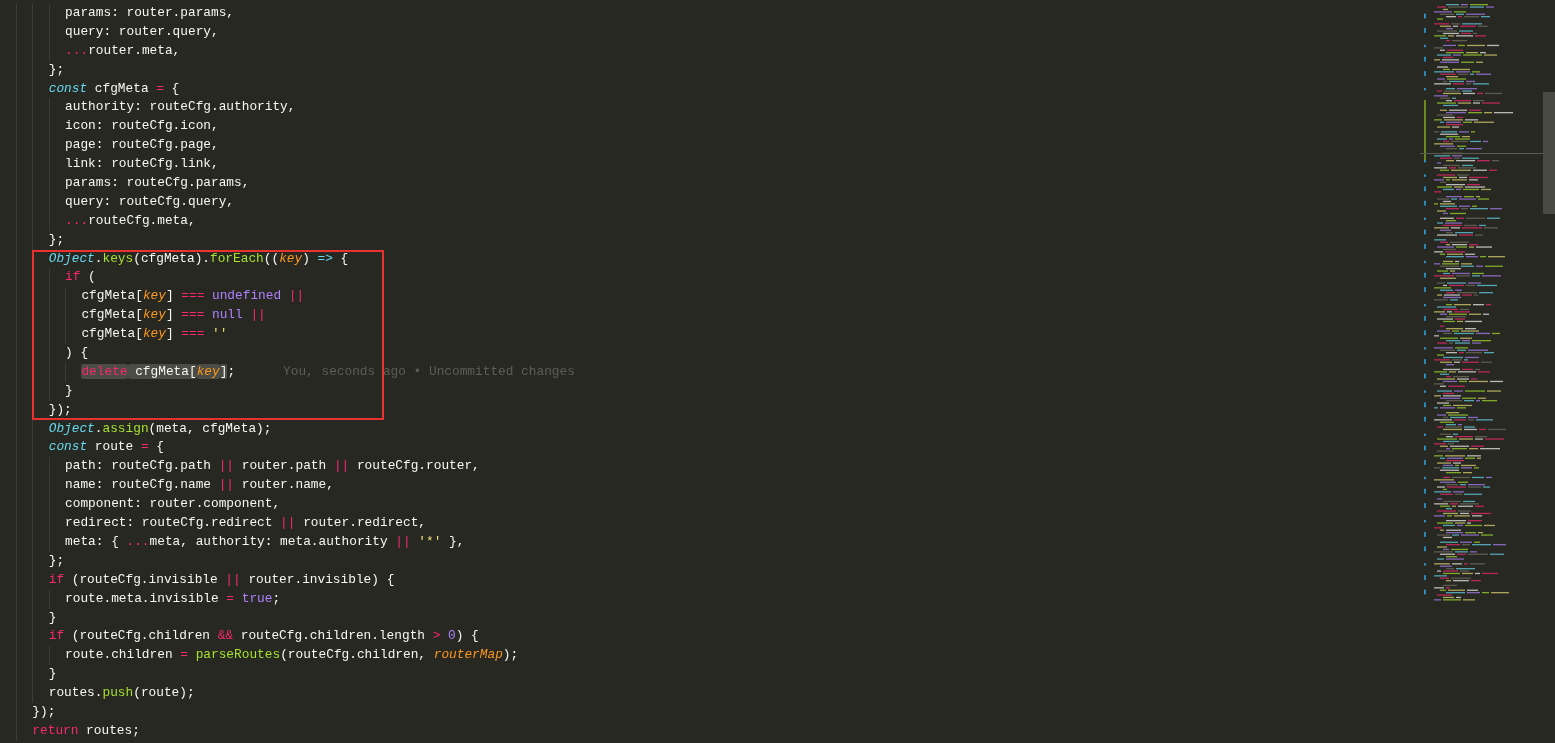 This screenshot has width=1555, height=743. What do you see at coordinates (141, 316) in the screenshot?
I see `code-line: cfgMeta[key] === null ||` at bounding box center [141, 316].